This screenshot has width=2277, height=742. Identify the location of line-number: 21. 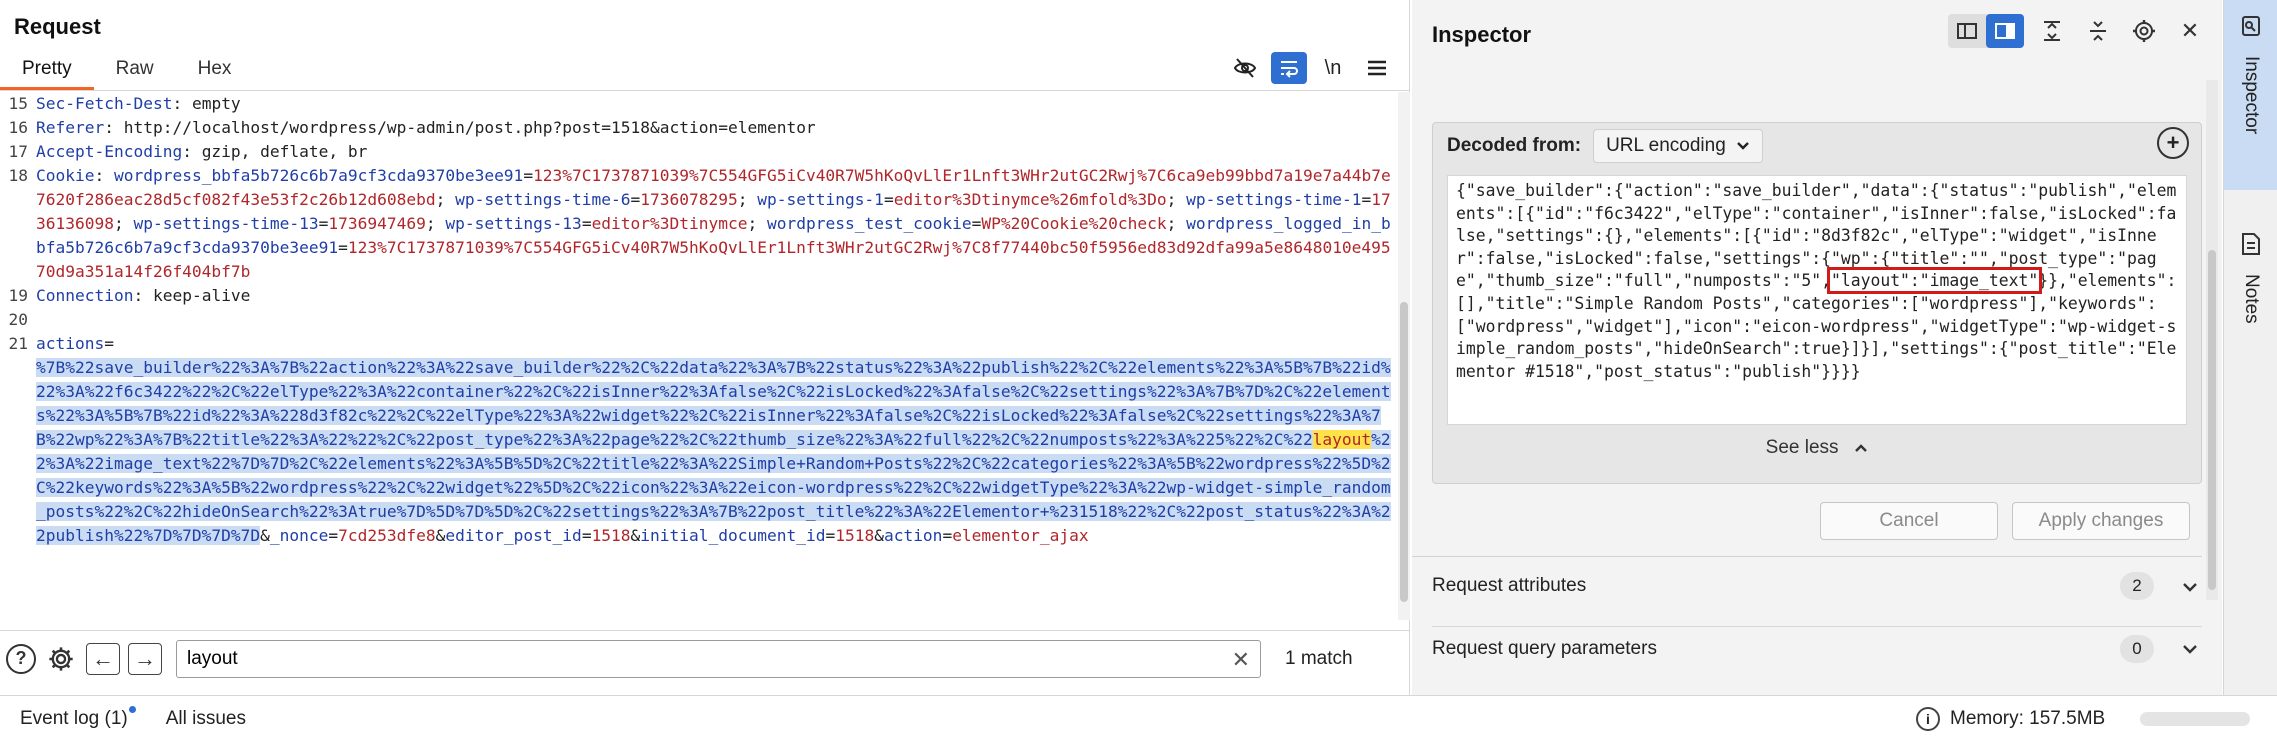
(18, 343).